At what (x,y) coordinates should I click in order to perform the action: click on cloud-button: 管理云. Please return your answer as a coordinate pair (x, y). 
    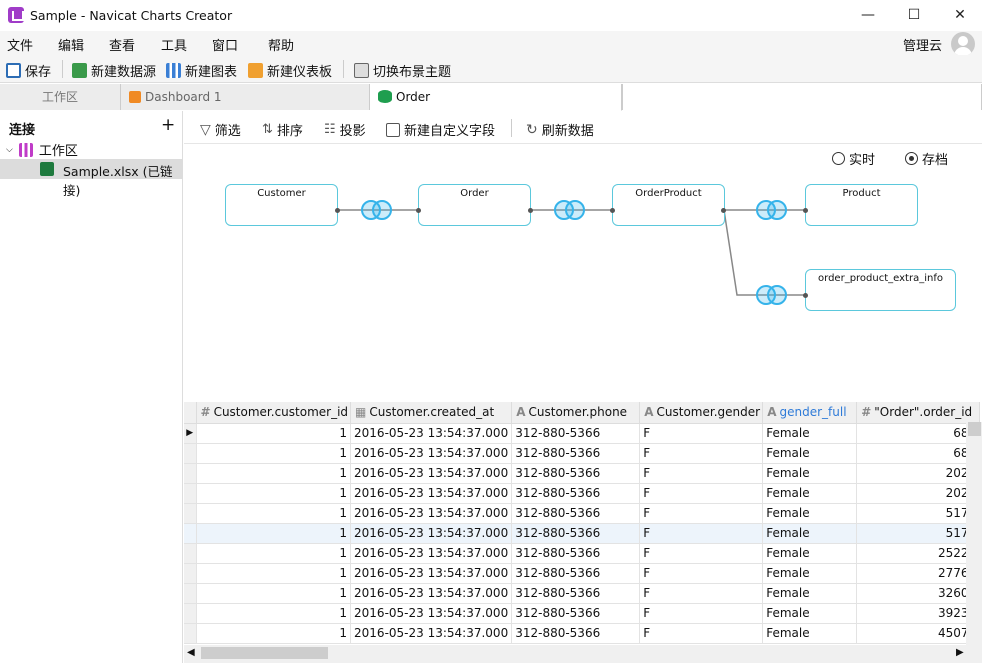
    Looking at the image, I should click on (922, 44).